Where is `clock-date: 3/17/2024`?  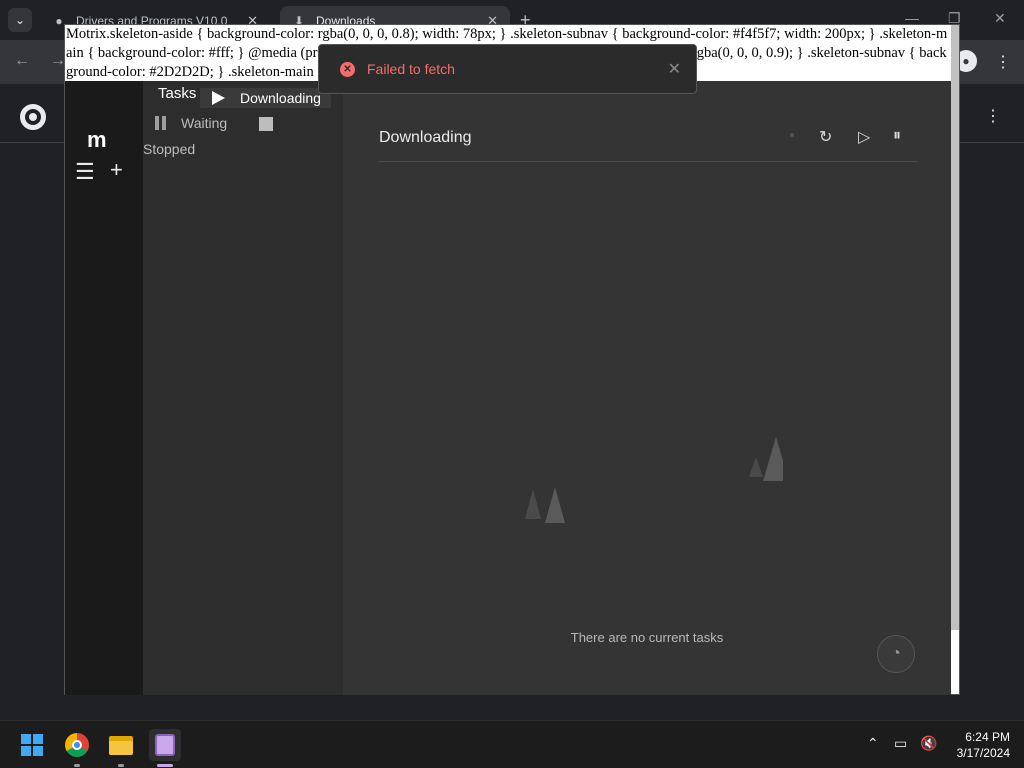 clock-date: 3/17/2024 is located at coordinates (983, 753).